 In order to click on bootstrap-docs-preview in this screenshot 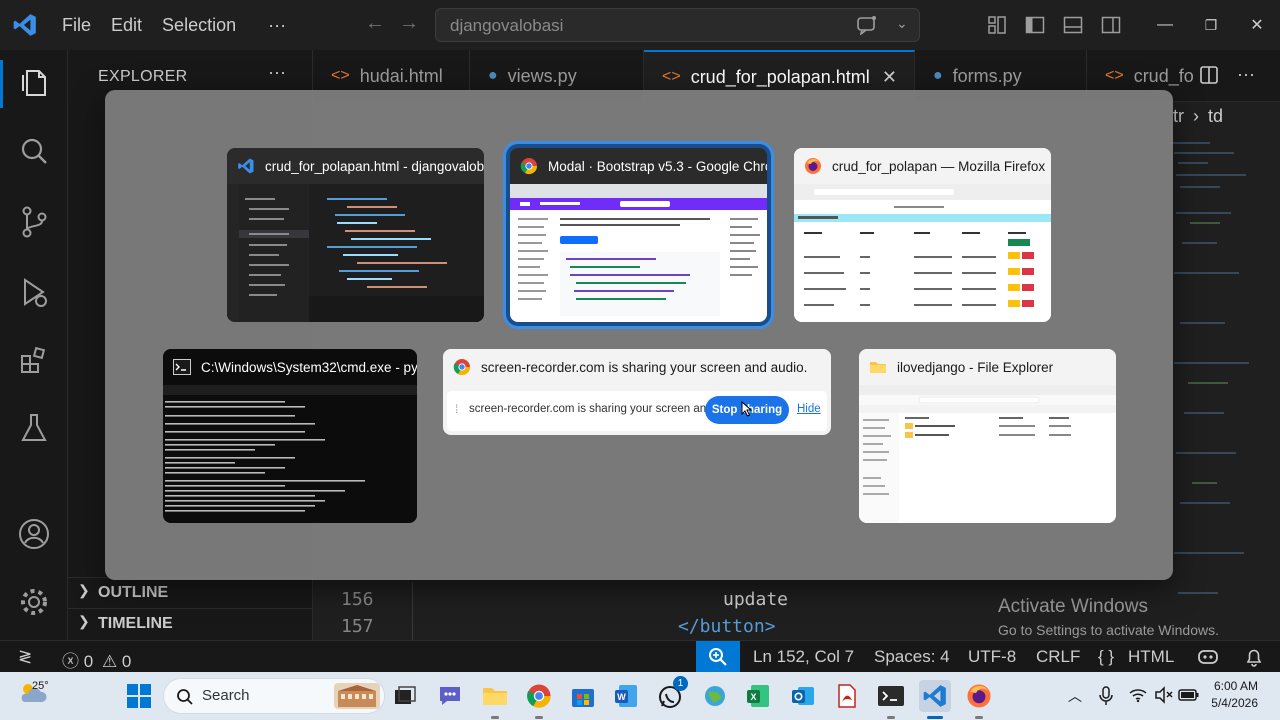, I will do `click(638, 253)`.